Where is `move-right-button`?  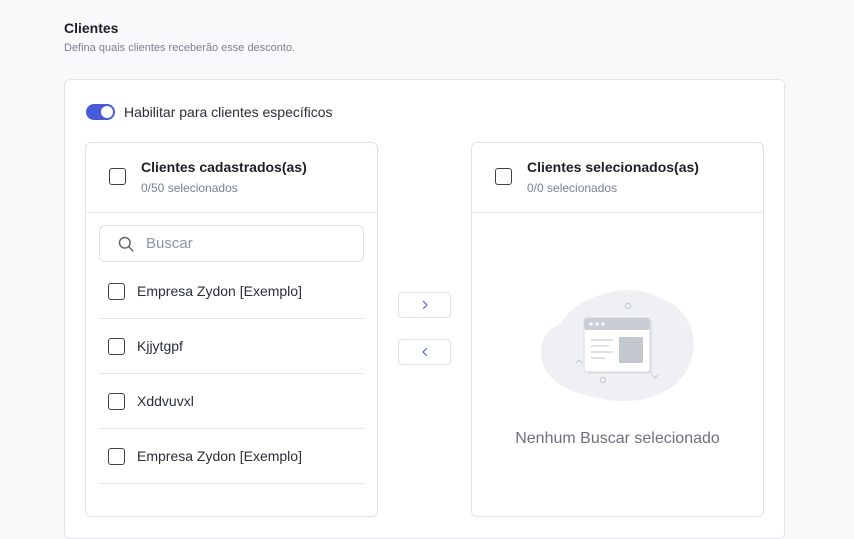
move-right-button is located at coordinates (424, 305).